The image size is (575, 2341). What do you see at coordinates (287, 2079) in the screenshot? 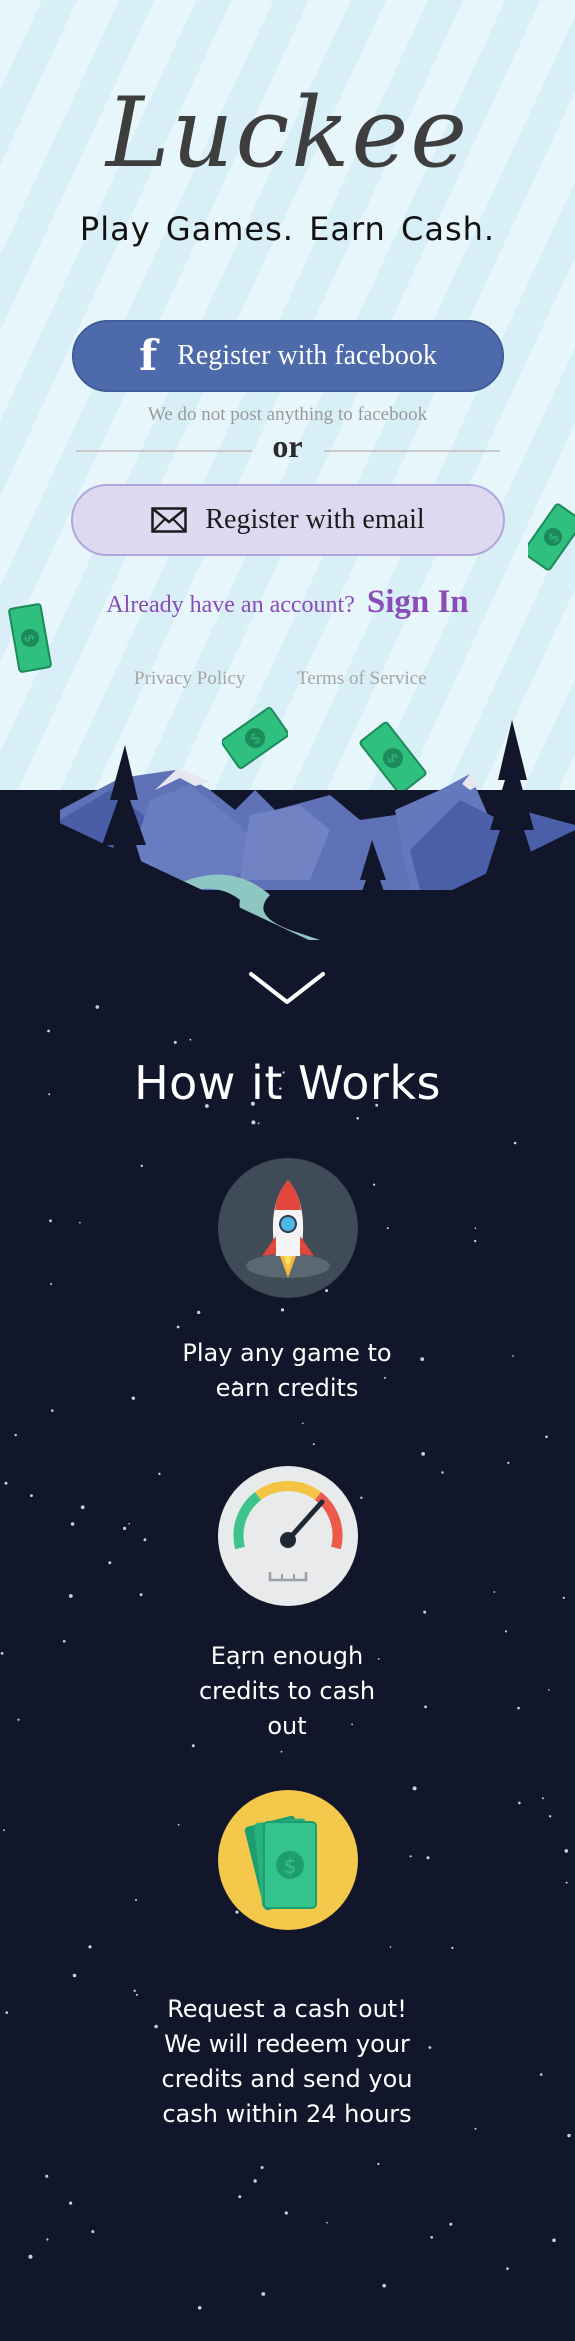
I see `step-3-line: credits and send you` at bounding box center [287, 2079].